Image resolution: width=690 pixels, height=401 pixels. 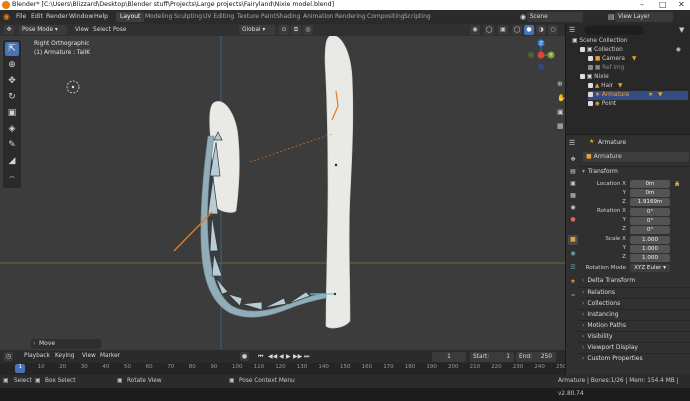 I want to click on xray-icon: ▣, so click(x=503, y=30).